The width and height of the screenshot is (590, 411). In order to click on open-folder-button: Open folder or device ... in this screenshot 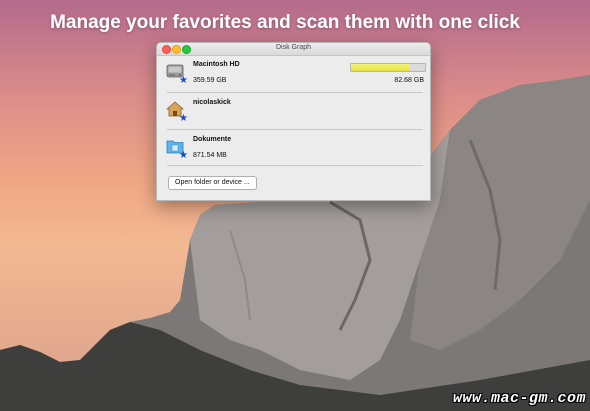, I will do `click(212, 183)`.